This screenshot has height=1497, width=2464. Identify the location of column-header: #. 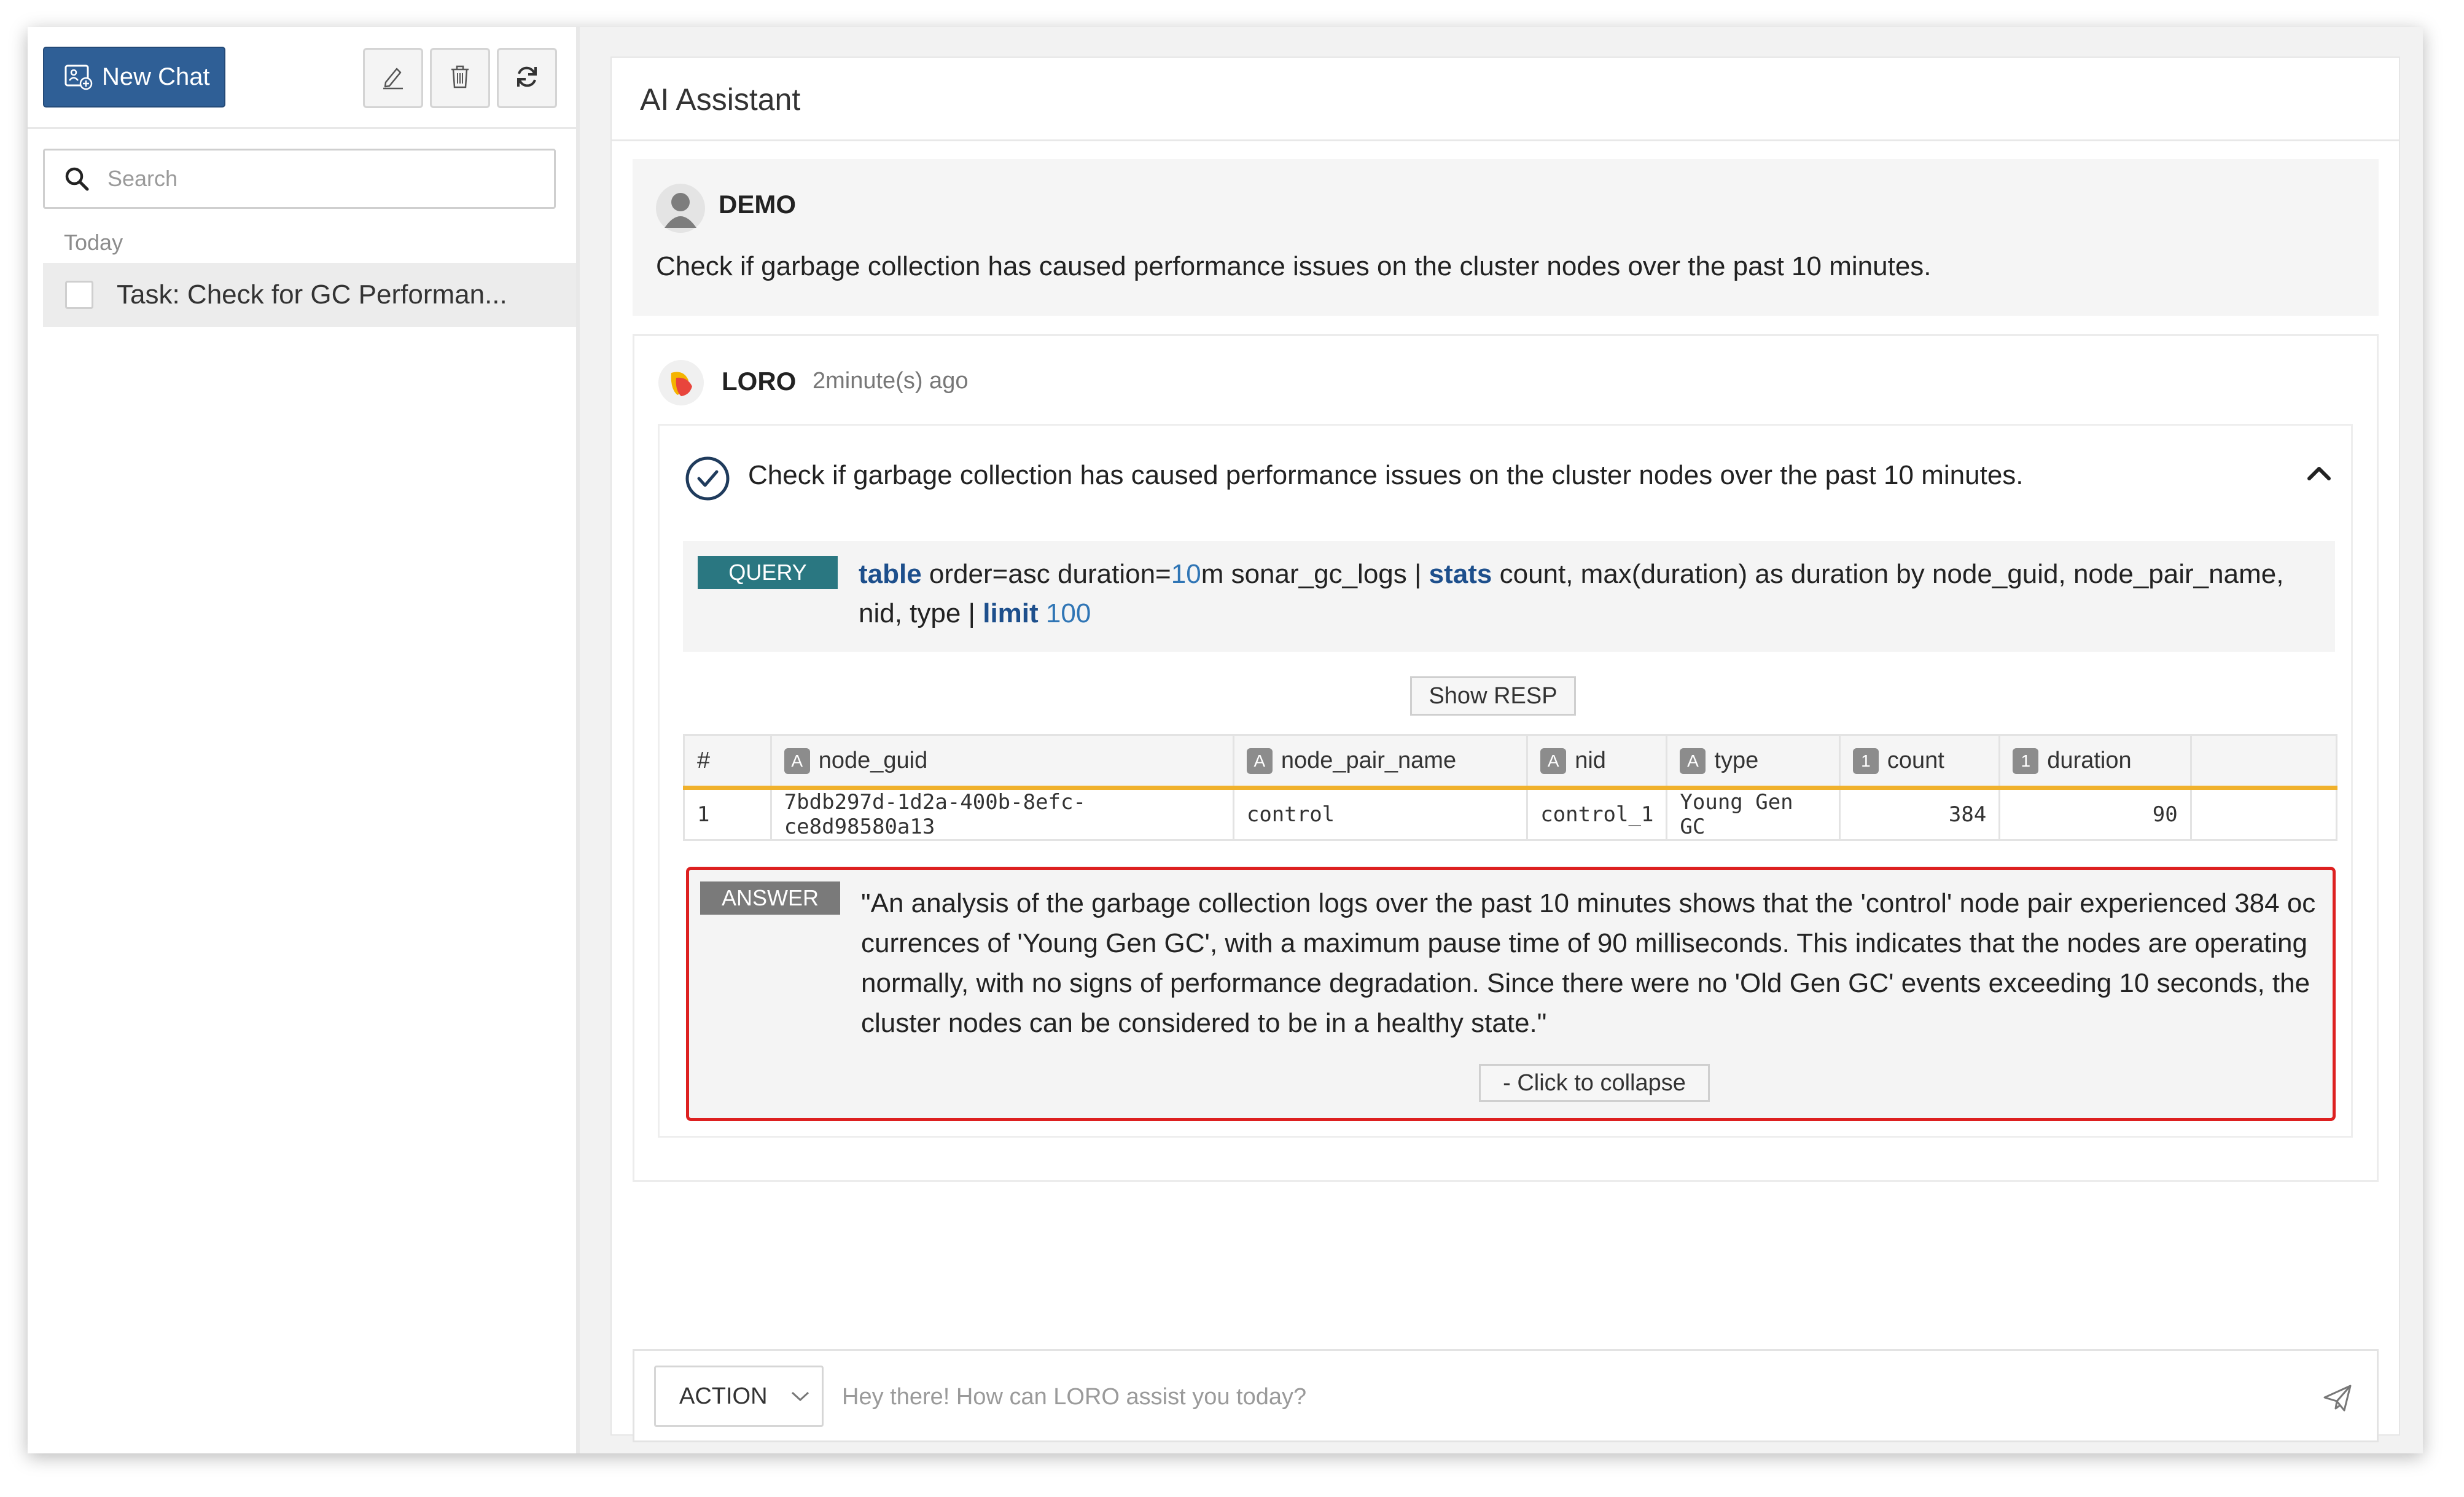
(727, 762).